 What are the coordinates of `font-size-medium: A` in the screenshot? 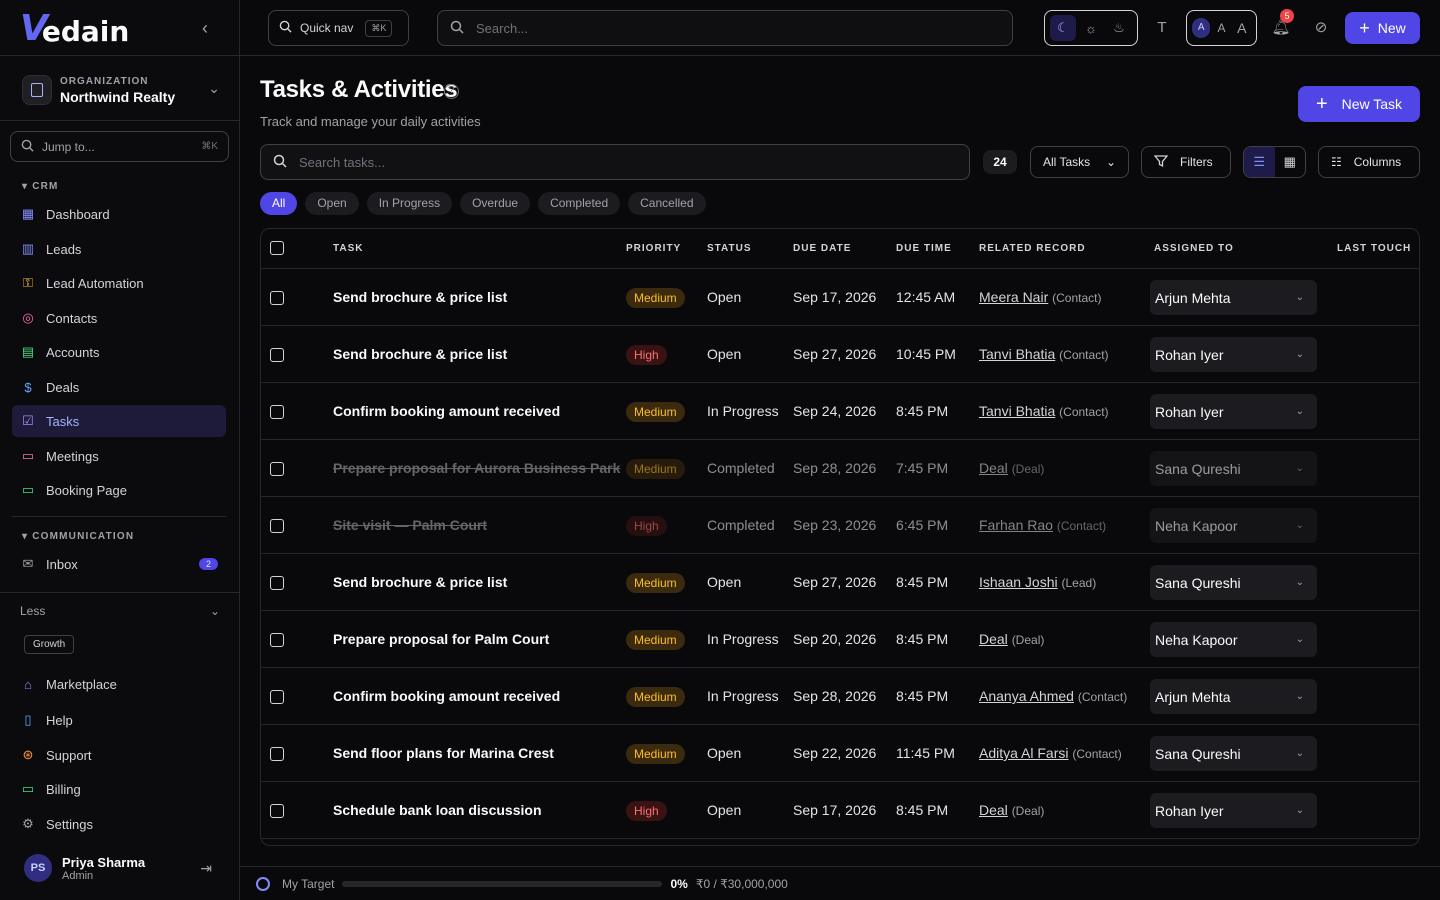 It's located at (1221, 28).